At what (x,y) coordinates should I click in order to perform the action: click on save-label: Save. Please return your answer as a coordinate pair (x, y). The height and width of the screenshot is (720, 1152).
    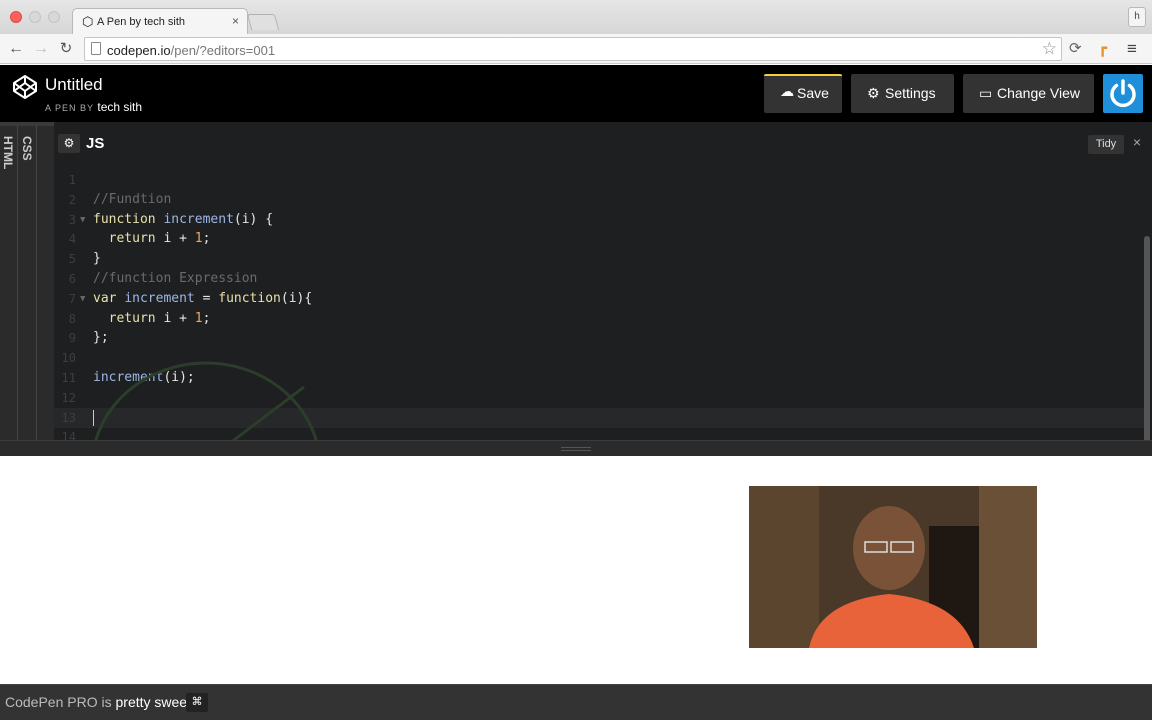
    Looking at the image, I should click on (813, 93).